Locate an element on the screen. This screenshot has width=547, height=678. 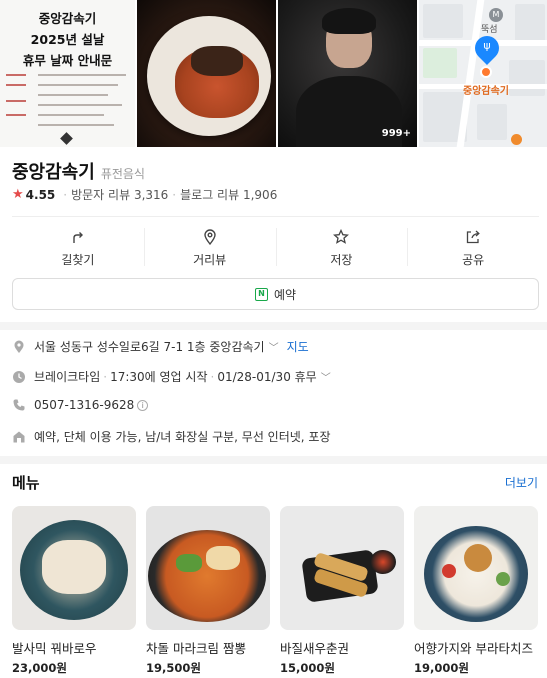
notice-title-line-1: 중앙감속기 is located at coordinates (67, 18).